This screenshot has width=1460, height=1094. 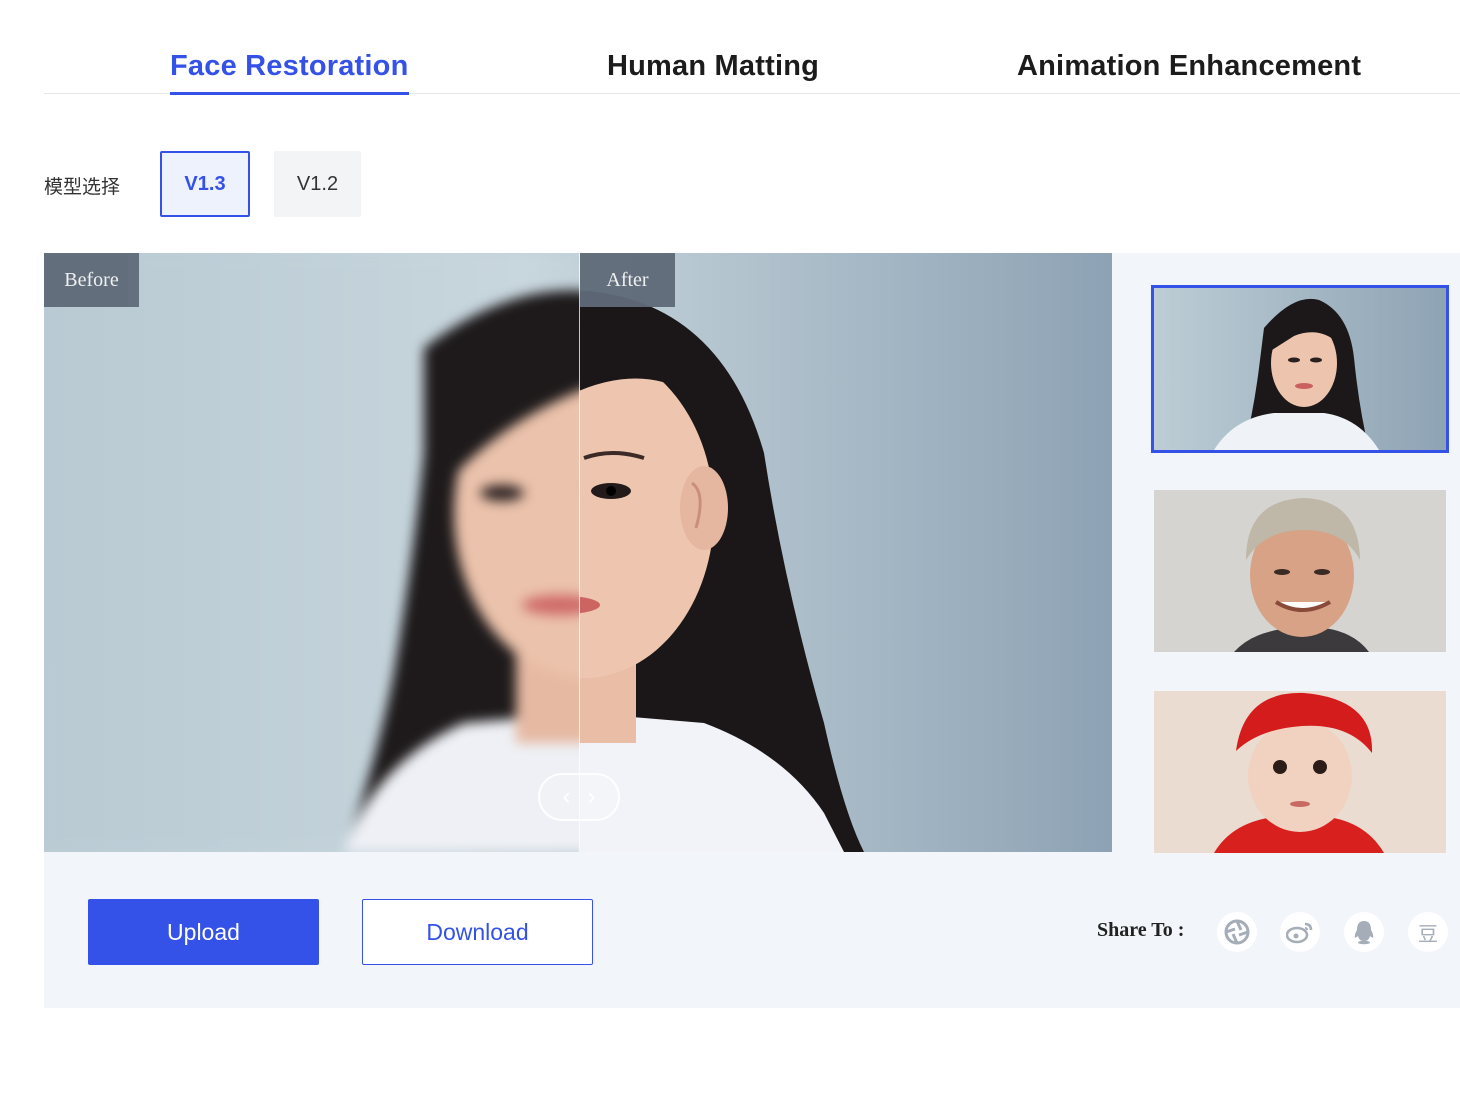 I want to click on thumbnail-child-red-beret, so click(x=1300, y=772).